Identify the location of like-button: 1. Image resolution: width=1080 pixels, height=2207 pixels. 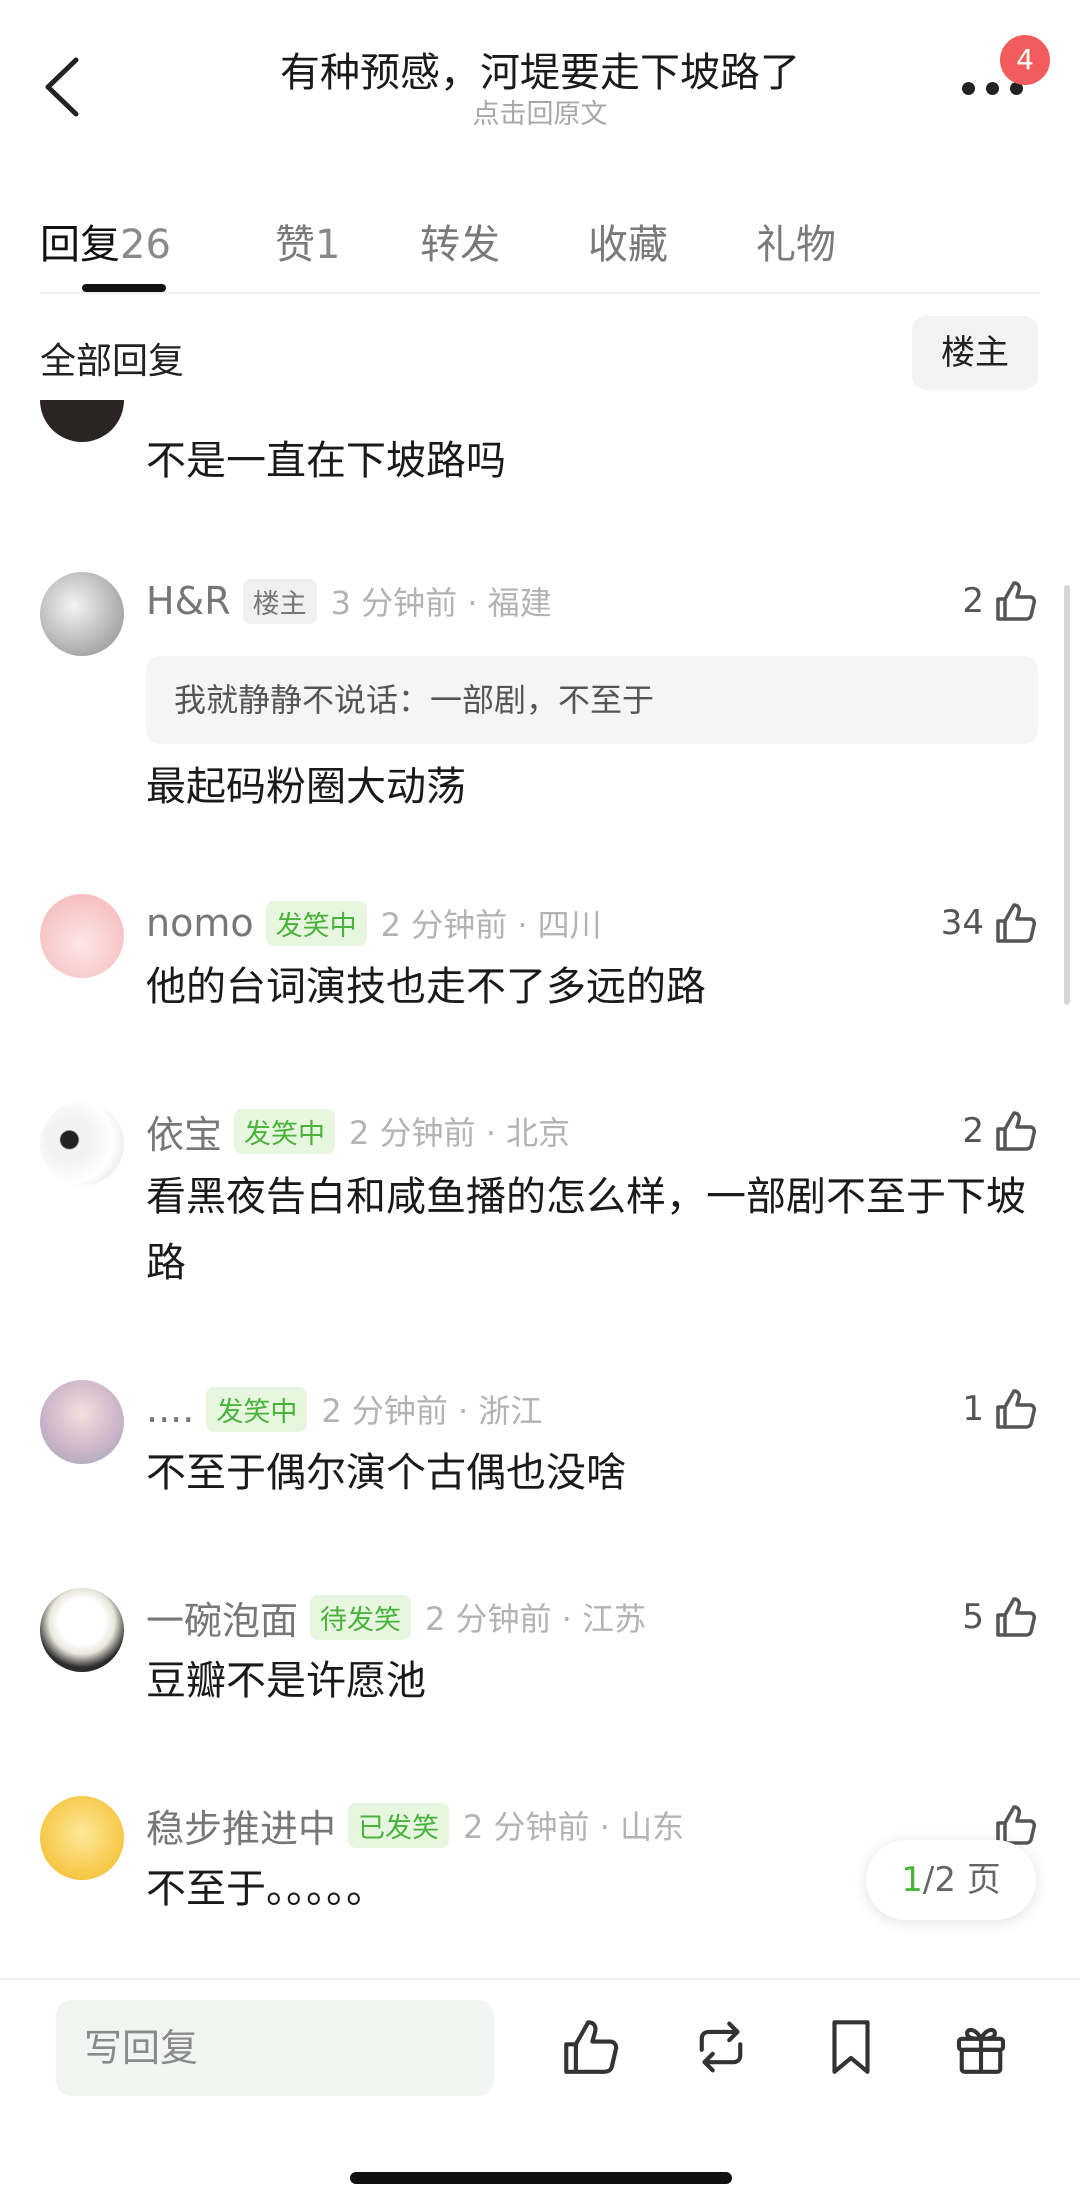
(1001, 1409).